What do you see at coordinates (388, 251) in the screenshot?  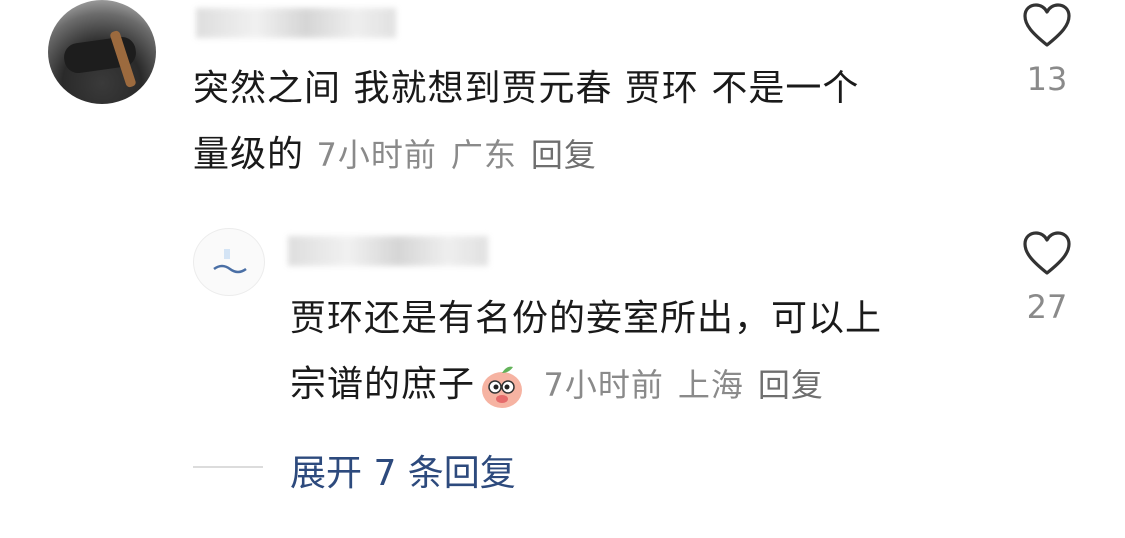 I see `reply-username-blurred` at bounding box center [388, 251].